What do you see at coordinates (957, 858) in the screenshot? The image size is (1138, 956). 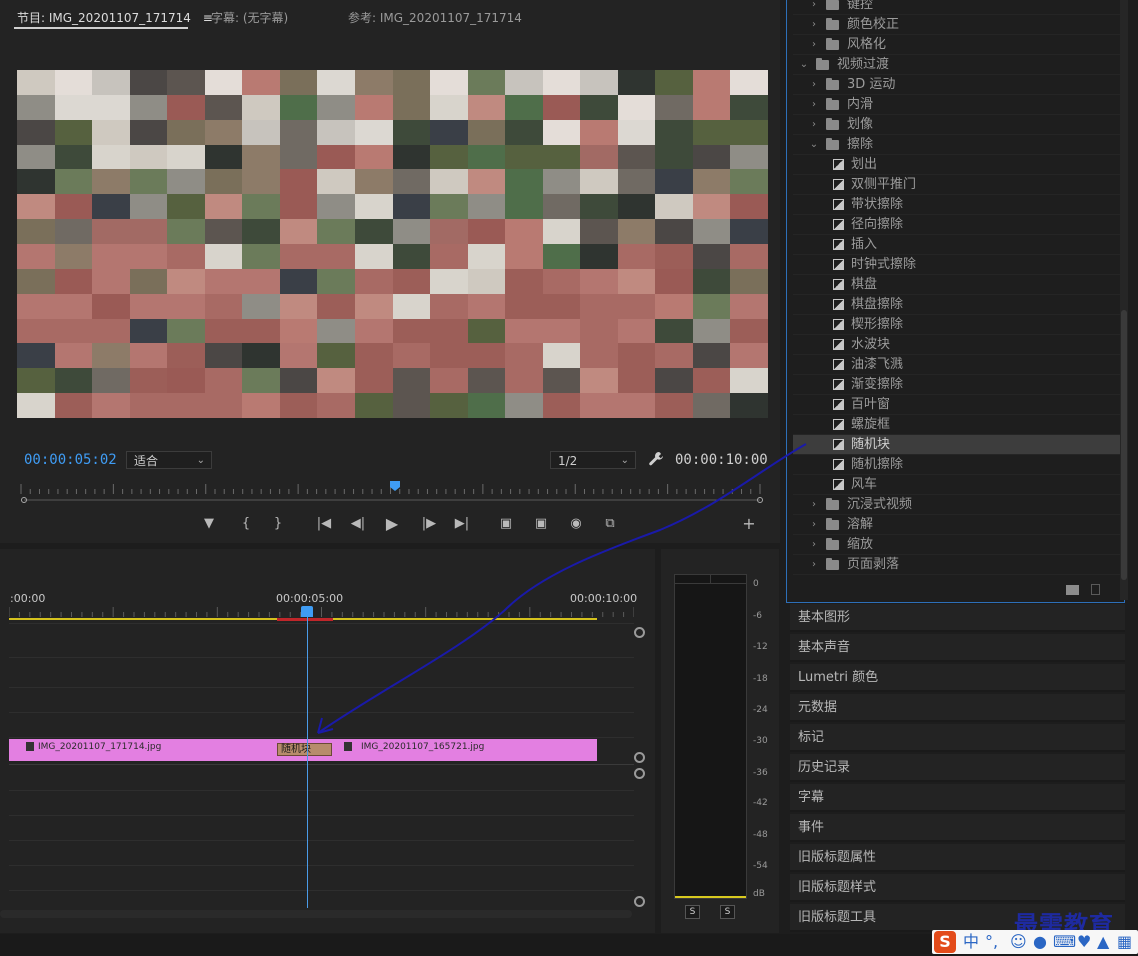 I see `panel-legacy-title-properties: 旧版标题属性` at bounding box center [957, 858].